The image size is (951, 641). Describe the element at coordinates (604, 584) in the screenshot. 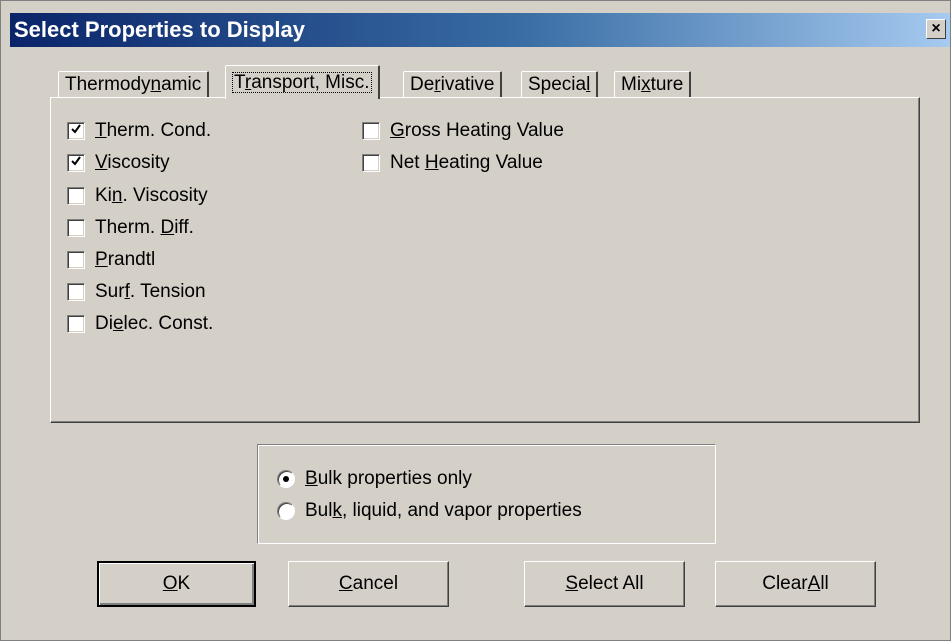

I see `select-all-button: Select All` at that location.